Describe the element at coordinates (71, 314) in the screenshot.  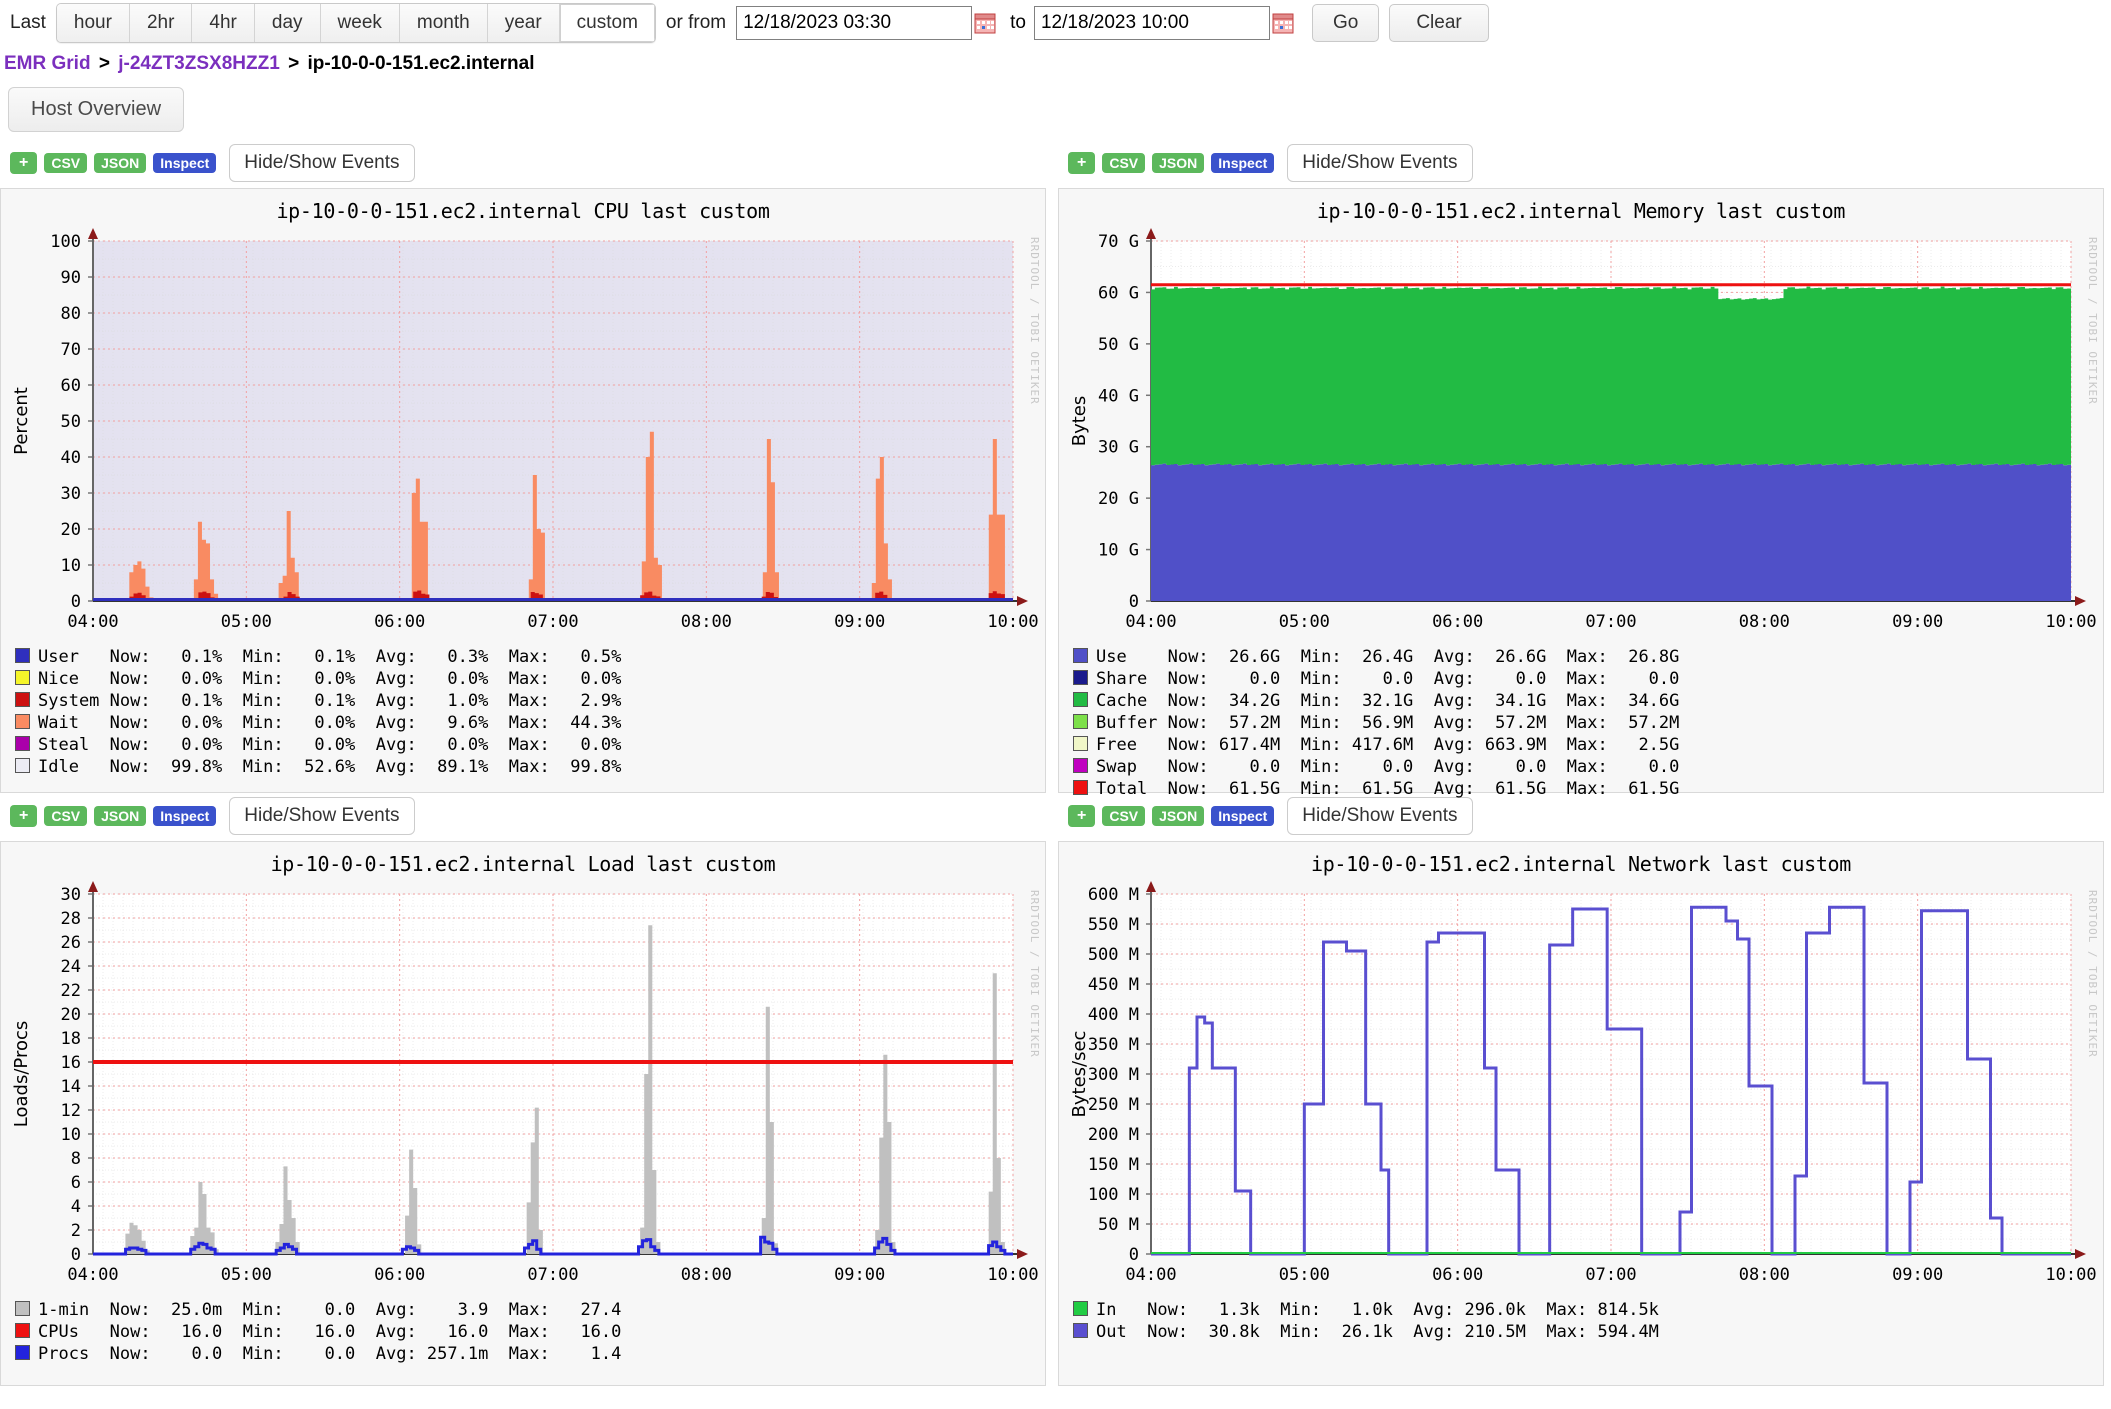
I see `svg-text: 80` at that location.